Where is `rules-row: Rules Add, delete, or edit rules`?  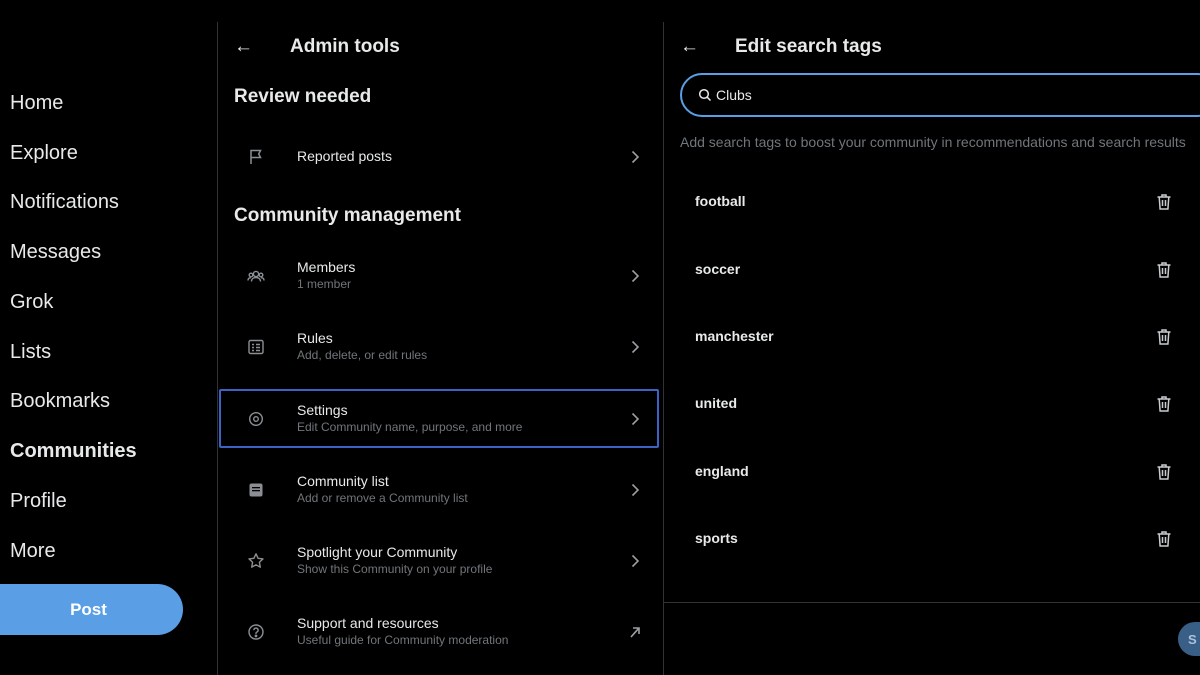 rules-row: Rules Add, delete, or edit rules is located at coordinates (439, 346).